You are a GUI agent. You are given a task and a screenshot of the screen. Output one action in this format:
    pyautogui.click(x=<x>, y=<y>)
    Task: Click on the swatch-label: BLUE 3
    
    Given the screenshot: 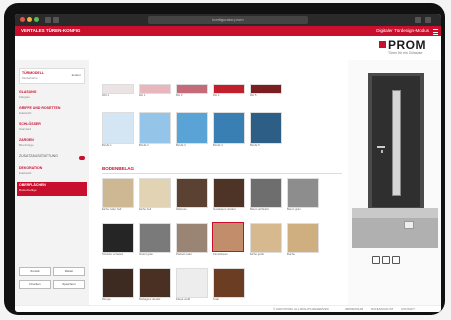 What is the action you would take?
    pyautogui.click(x=181, y=145)
    